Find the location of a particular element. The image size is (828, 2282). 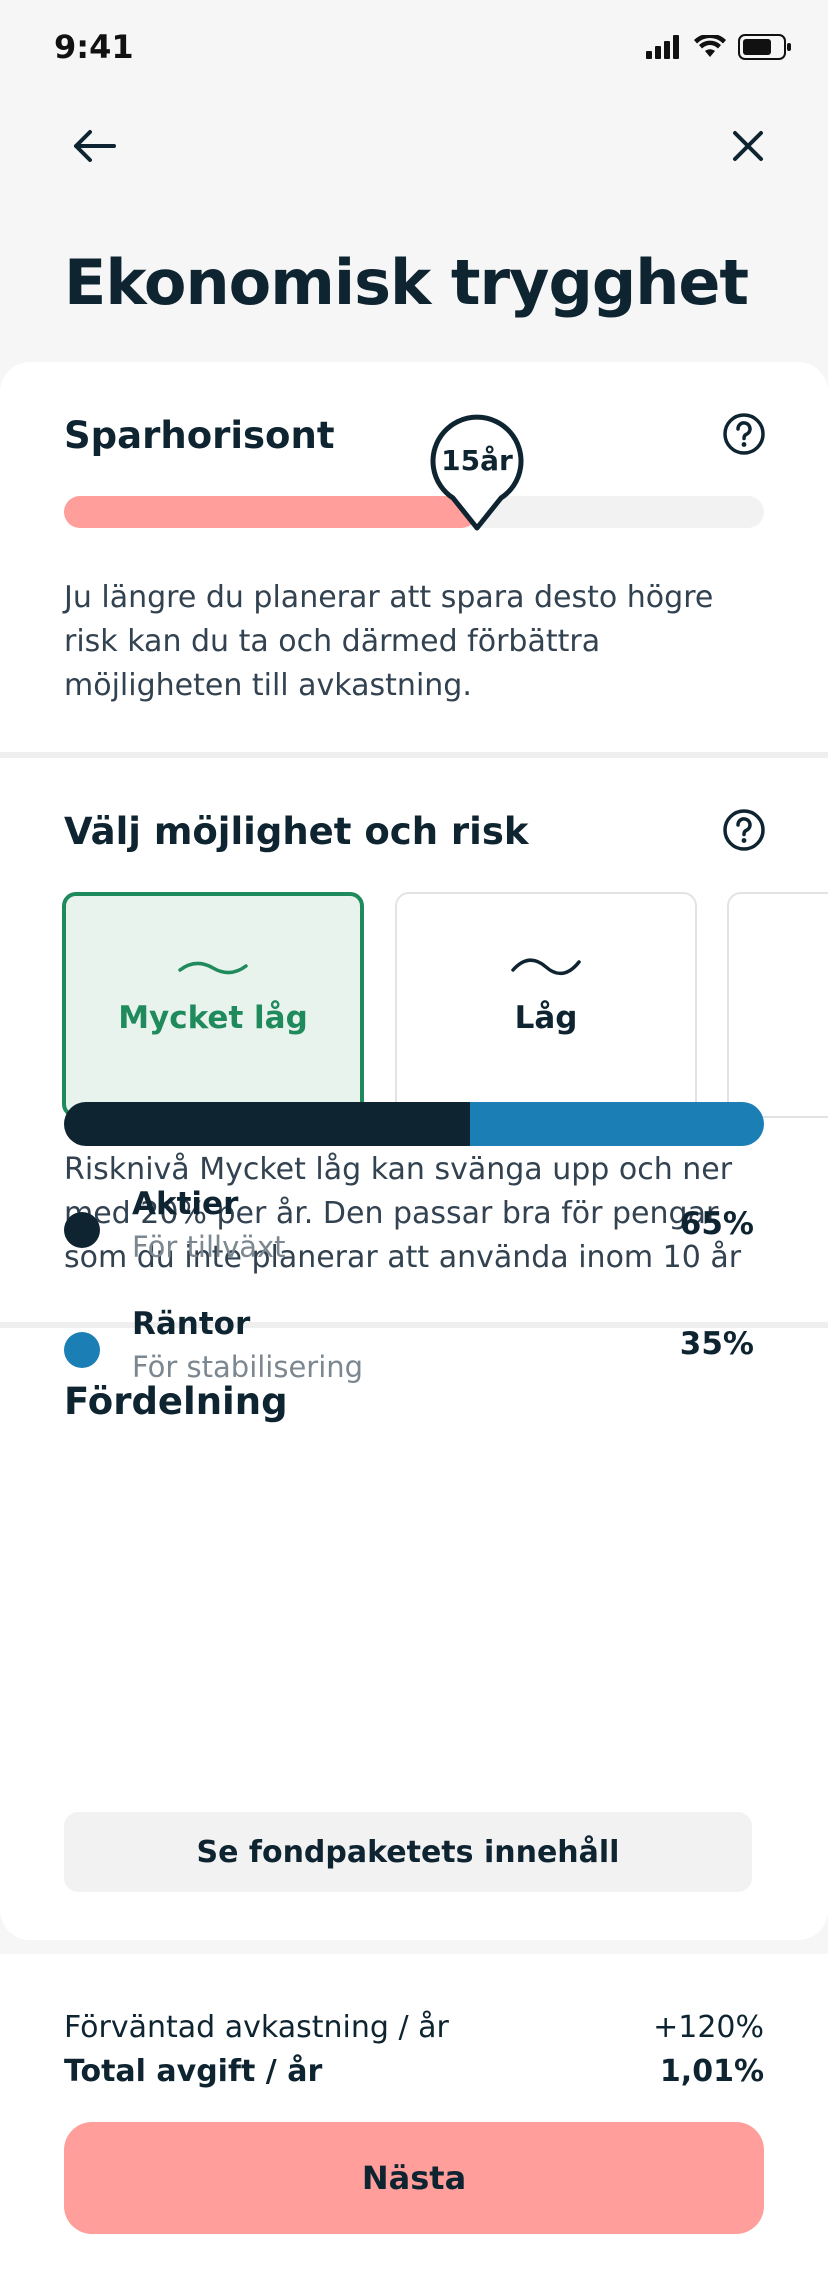

slider-value-label: 15år is located at coordinates (477, 460).